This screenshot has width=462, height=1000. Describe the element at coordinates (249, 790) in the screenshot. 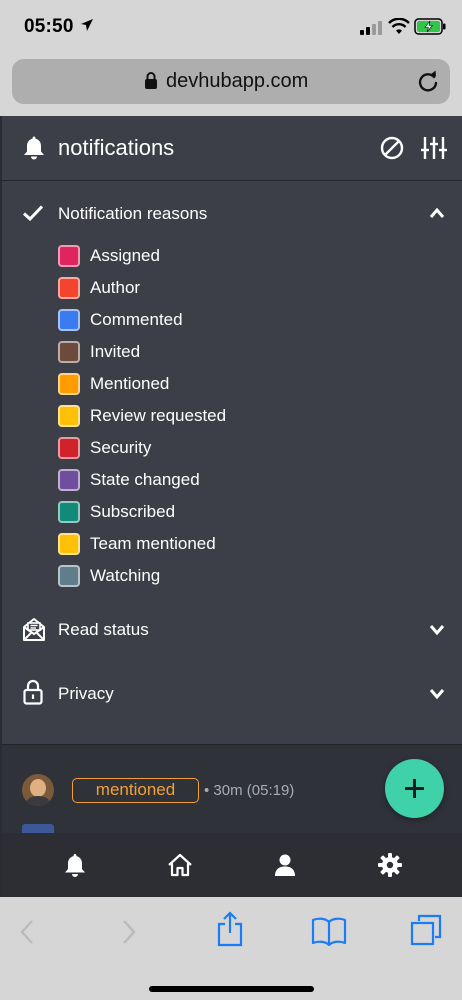

I see `notification-timestamp: • 30m (05:19)` at that location.